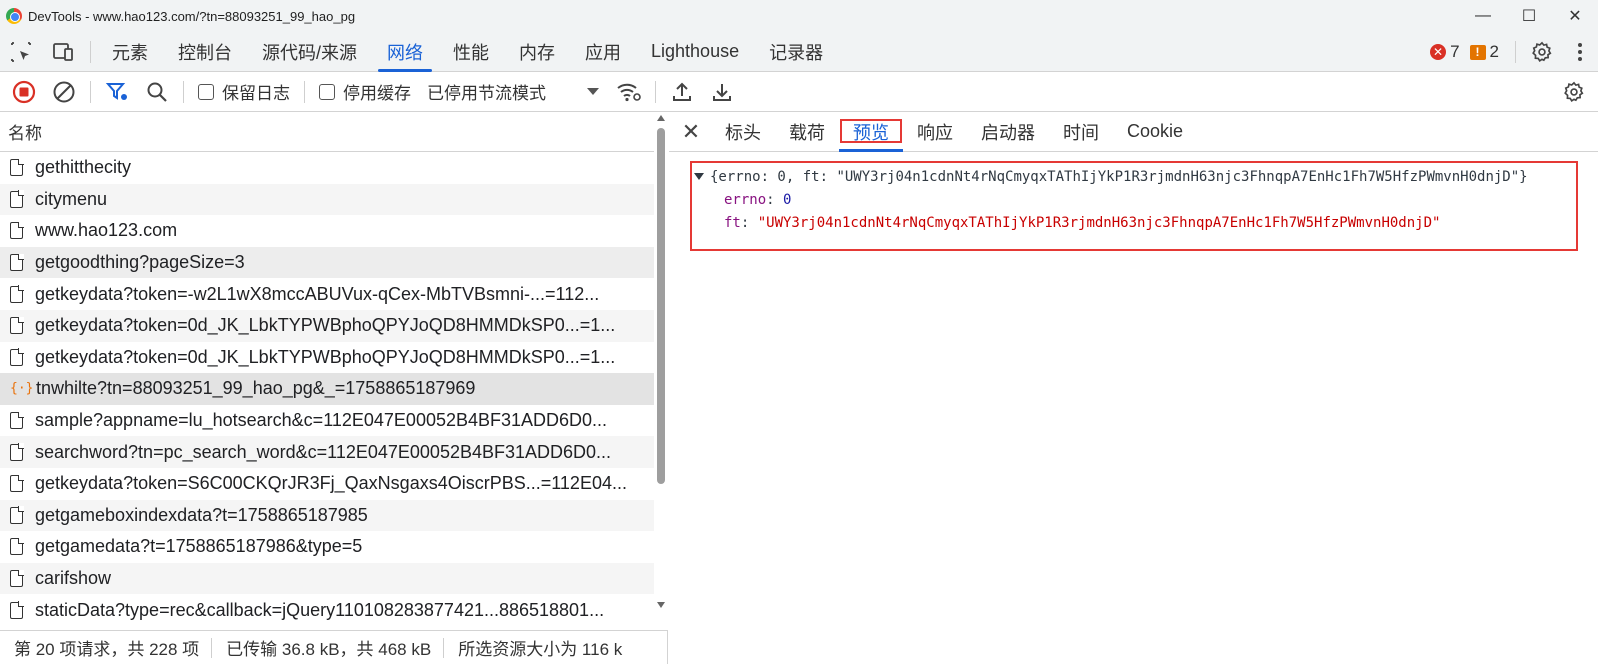  I want to click on property-key: errno, so click(745, 199).